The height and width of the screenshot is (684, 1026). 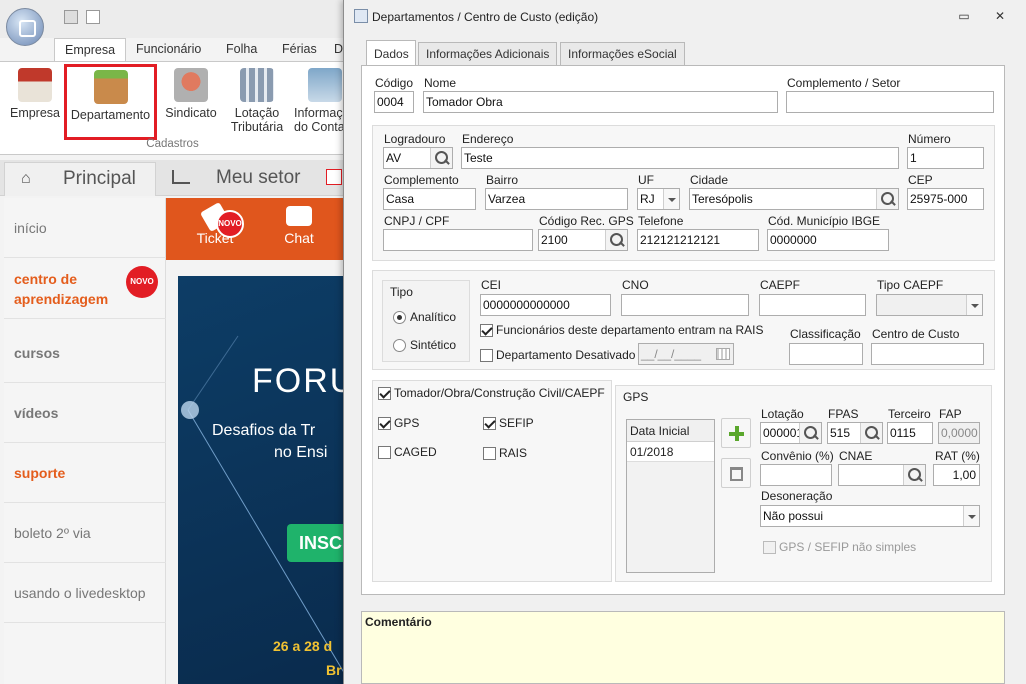 I want to click on lotacao-field: 000001, so click(x=791, y=433).